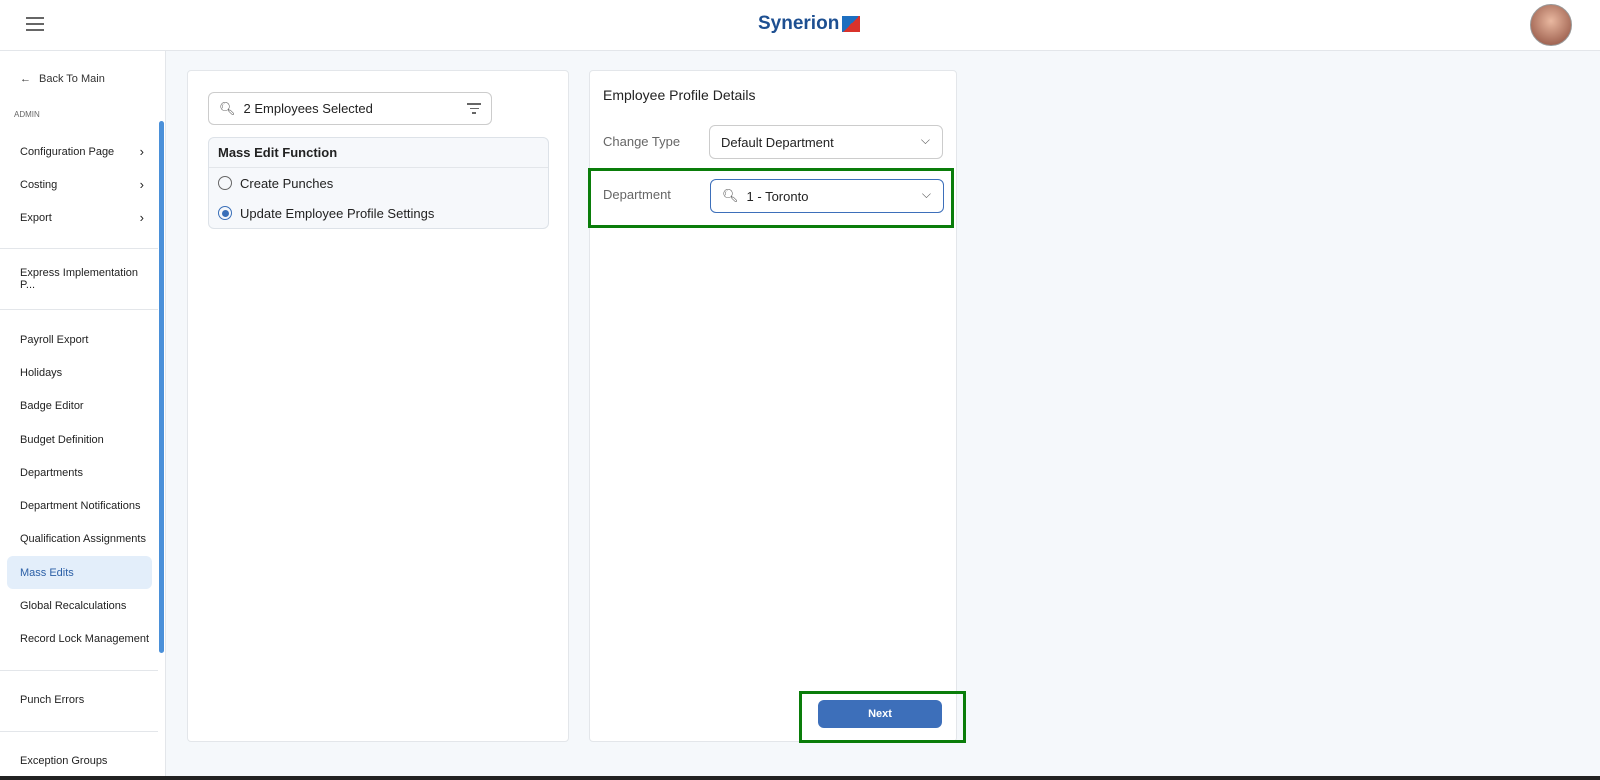  What do you see at coordinates (67, 151) in the screenshot?
I see `sidebar-item-label: Configuration Page` at bounding box center [67, 151].